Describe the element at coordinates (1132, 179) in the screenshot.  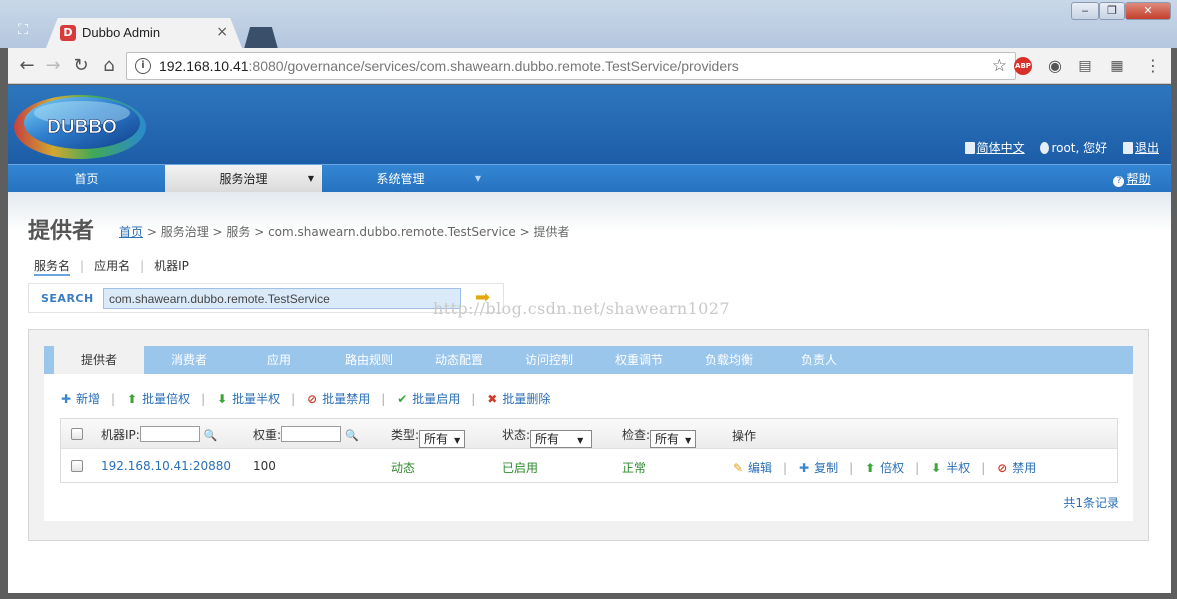
I see `menu-item-help: ? 帮助` at that location.